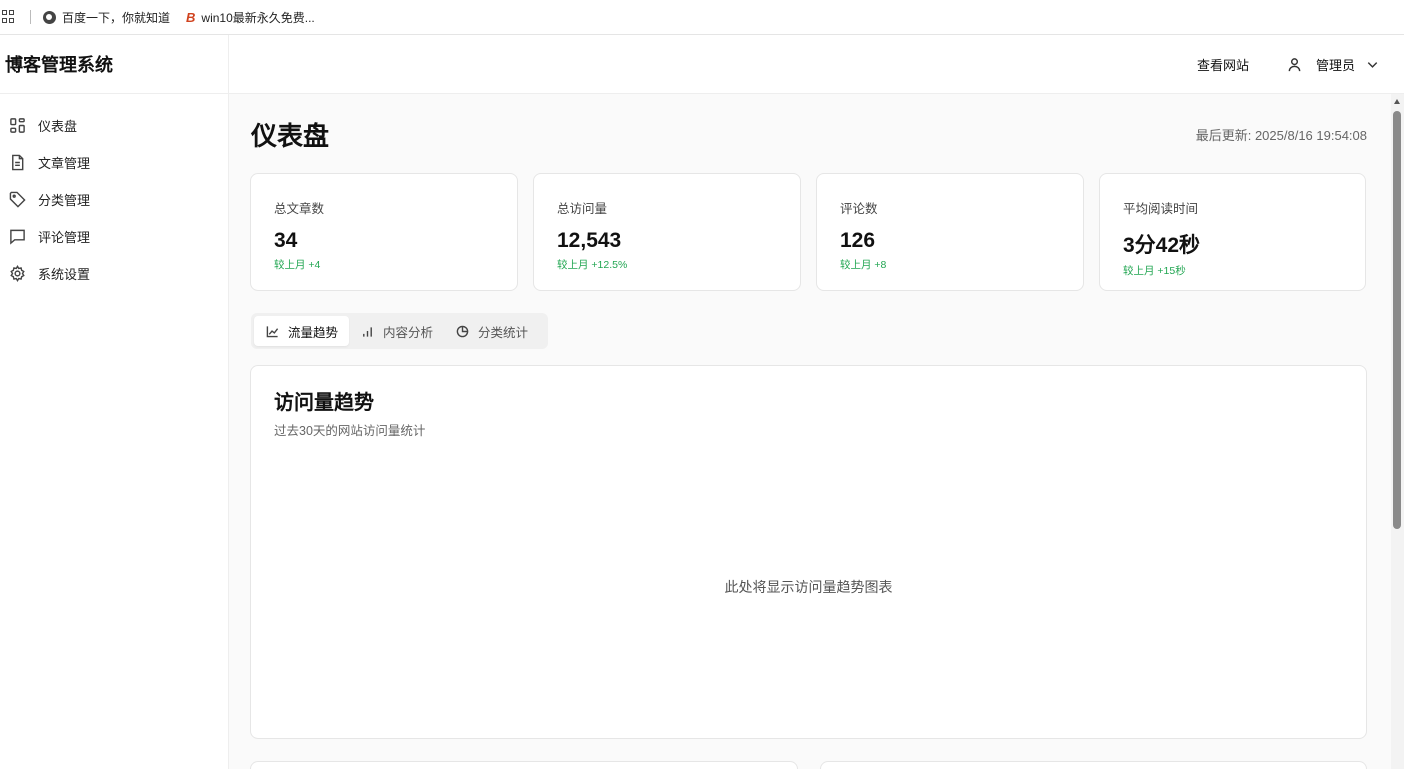 The height and width of the screenshot is (769, 1404). I want to click on stat-delta: 较上月 +8, so click(863, 265).